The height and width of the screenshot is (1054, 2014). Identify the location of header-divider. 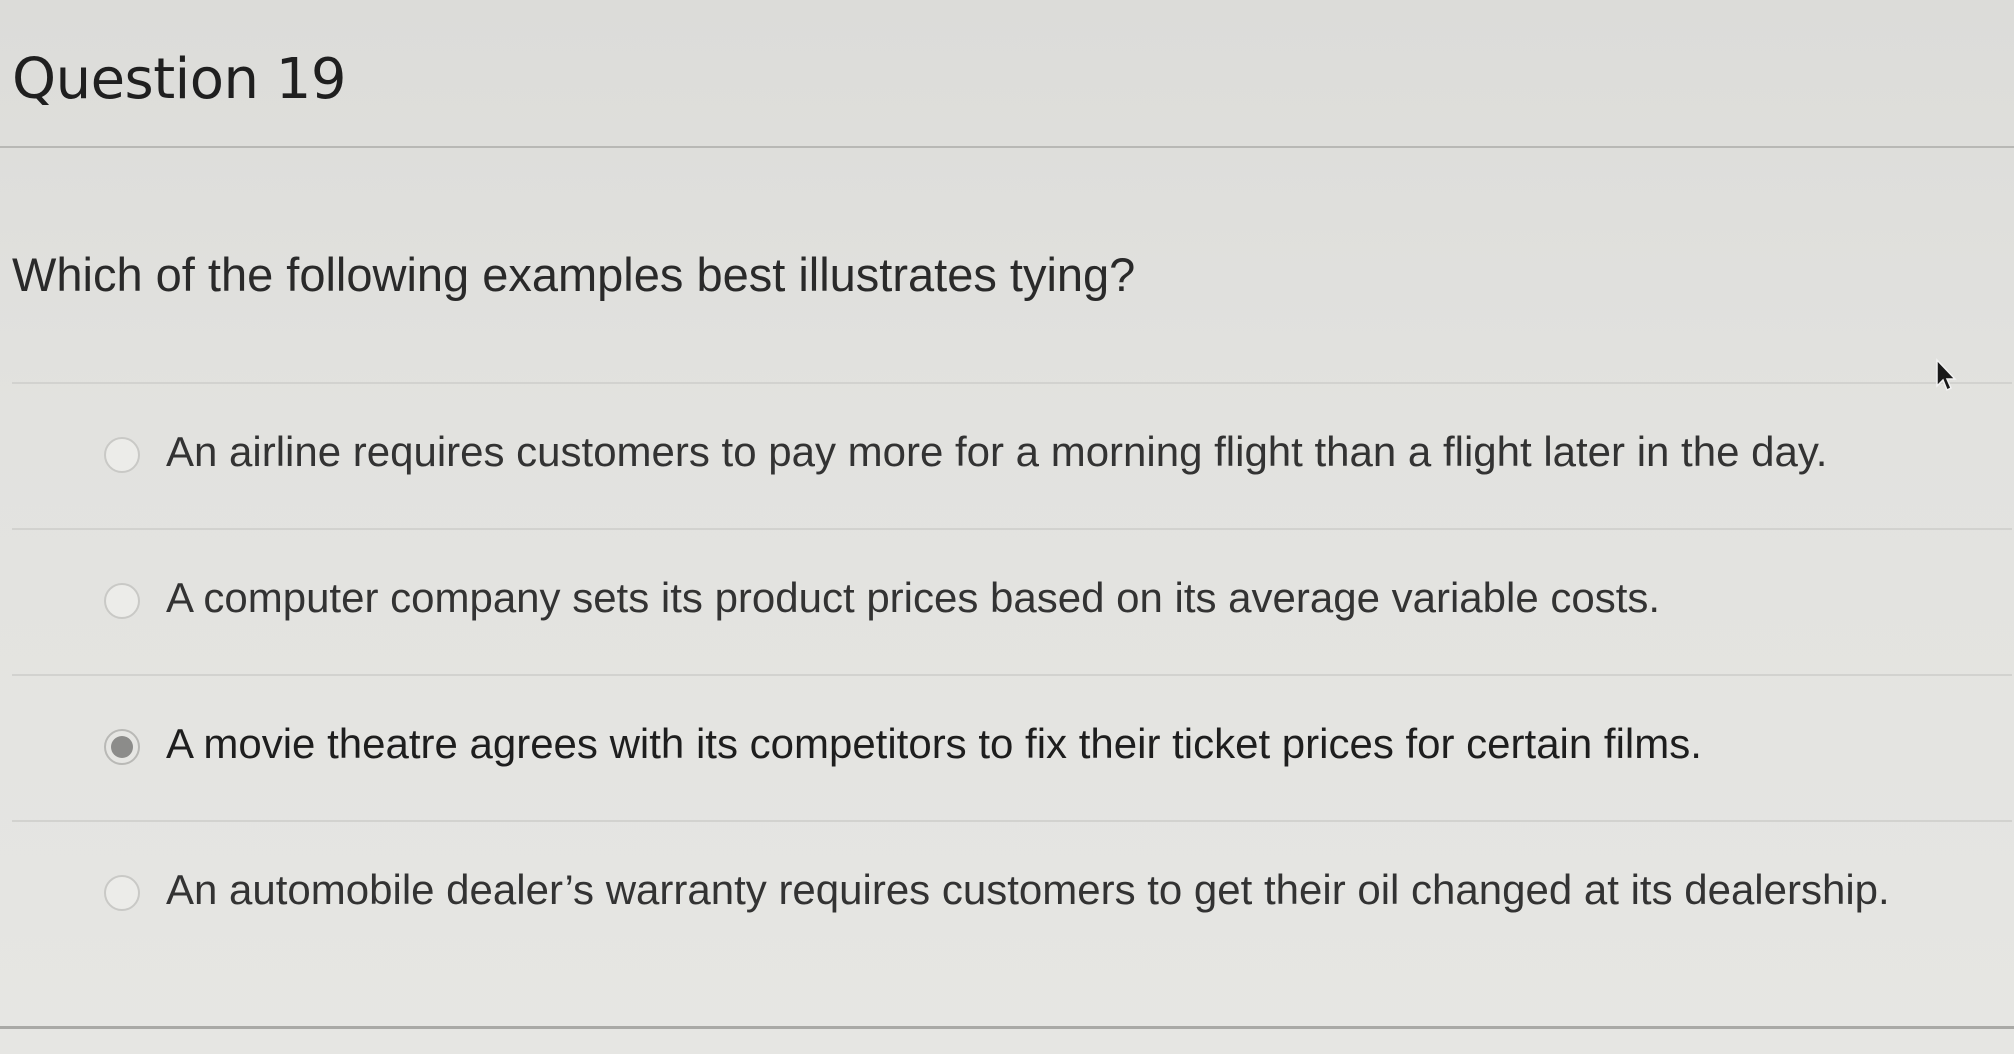
(1007, 147).